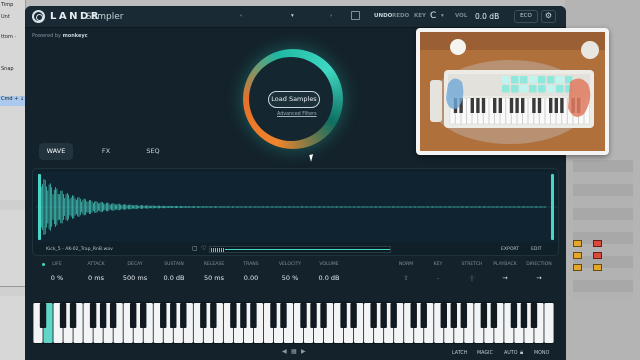  Describe the element at coordinates (420, 16) in the screenshot. I see `key-label: KEY` at that location.